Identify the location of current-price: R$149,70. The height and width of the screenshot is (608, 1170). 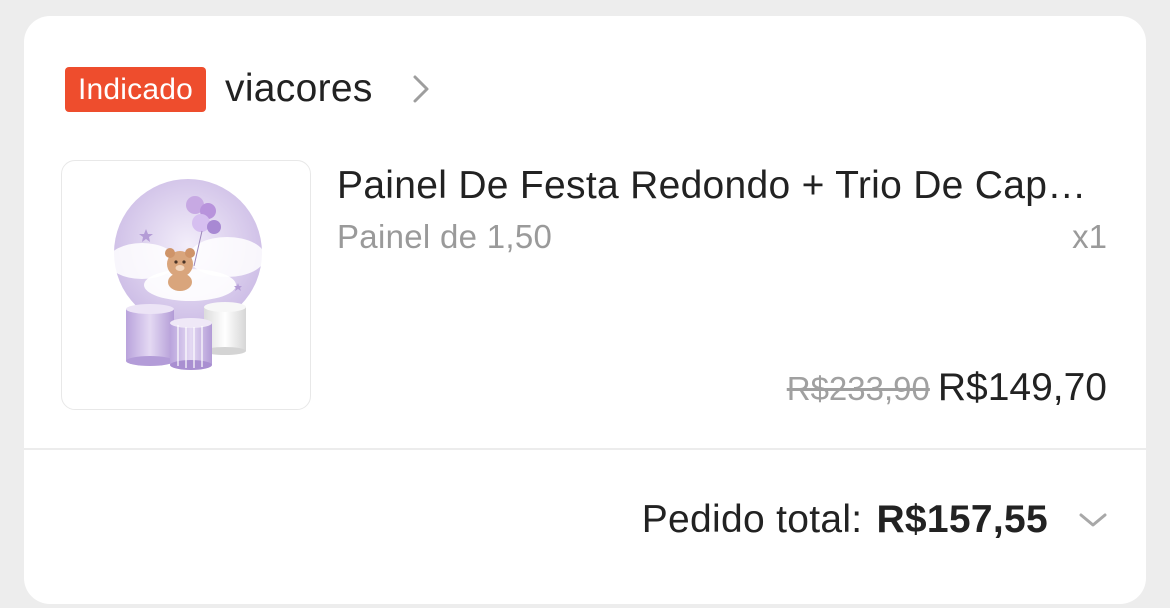
(1022, 387).